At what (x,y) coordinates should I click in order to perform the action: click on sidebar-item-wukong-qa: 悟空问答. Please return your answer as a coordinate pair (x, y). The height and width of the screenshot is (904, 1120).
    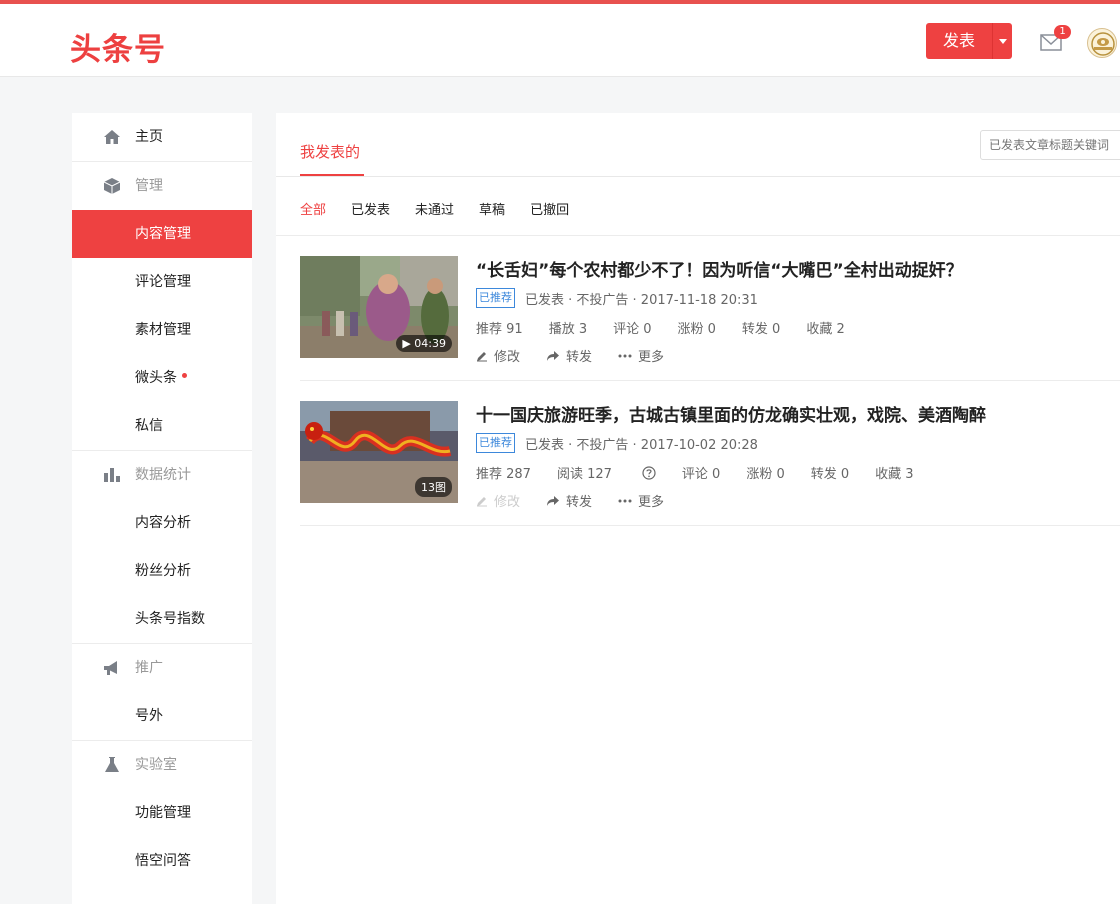
    Looking at the image, I should click on (162, 861).